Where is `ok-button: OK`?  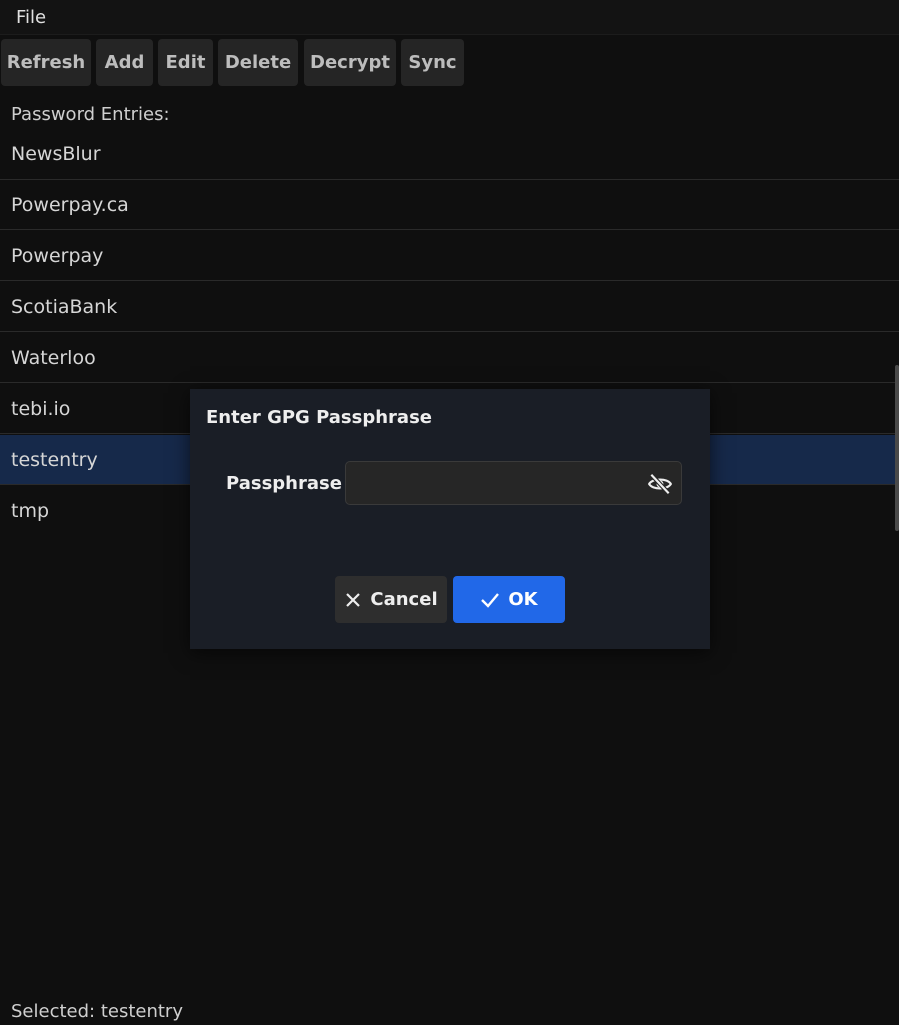 ok-button: OK is located at coordinates (509, 599).